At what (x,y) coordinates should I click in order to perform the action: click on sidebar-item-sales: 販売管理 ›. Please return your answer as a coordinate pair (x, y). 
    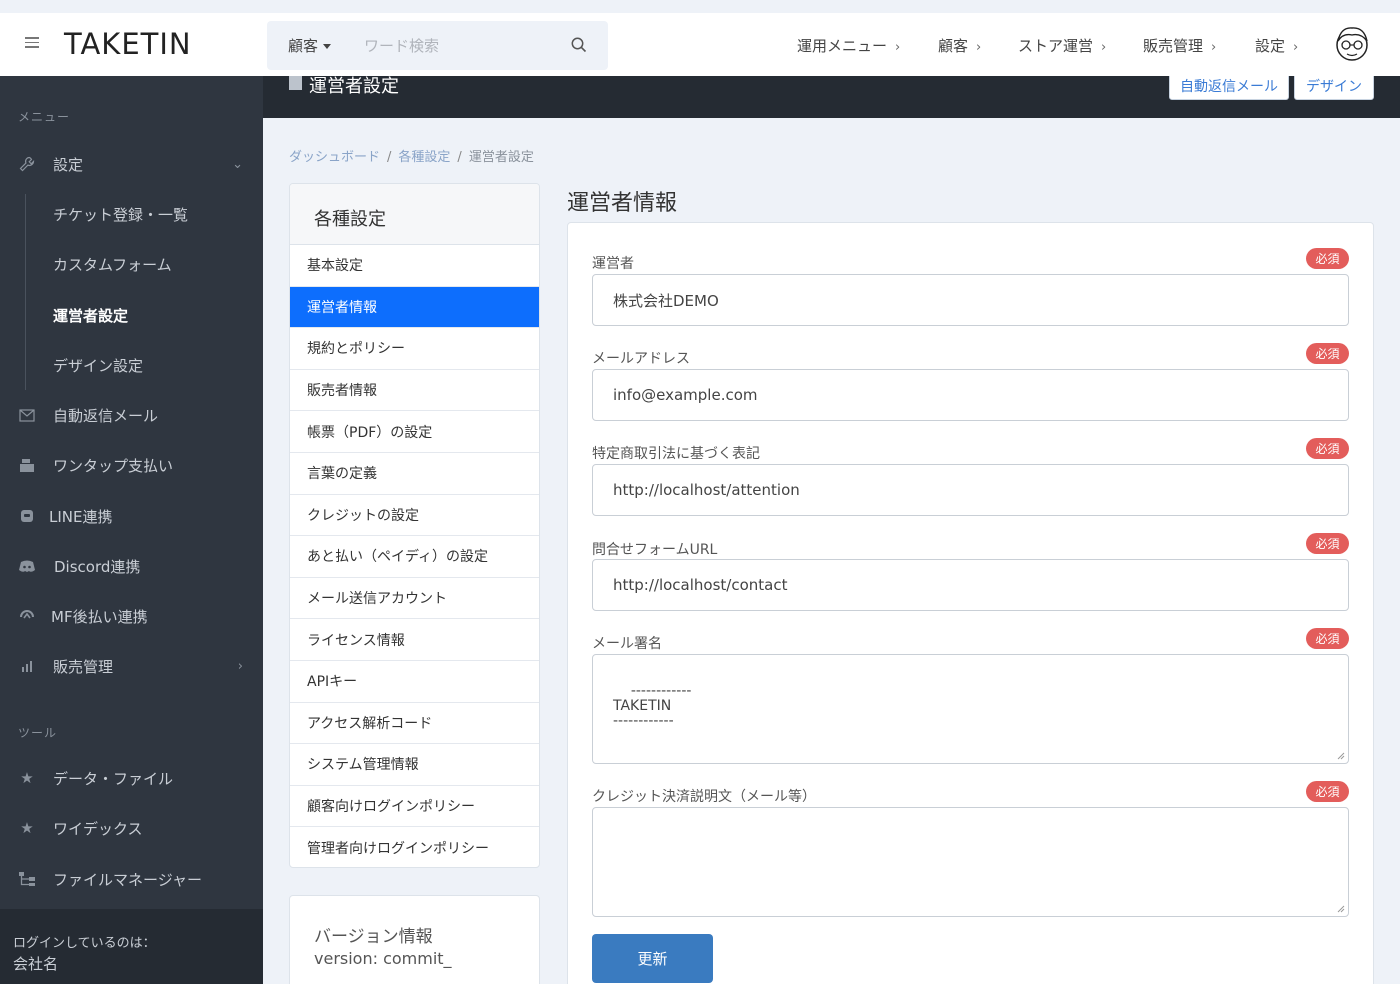
    Looking at the image, I should click on (131, 666).